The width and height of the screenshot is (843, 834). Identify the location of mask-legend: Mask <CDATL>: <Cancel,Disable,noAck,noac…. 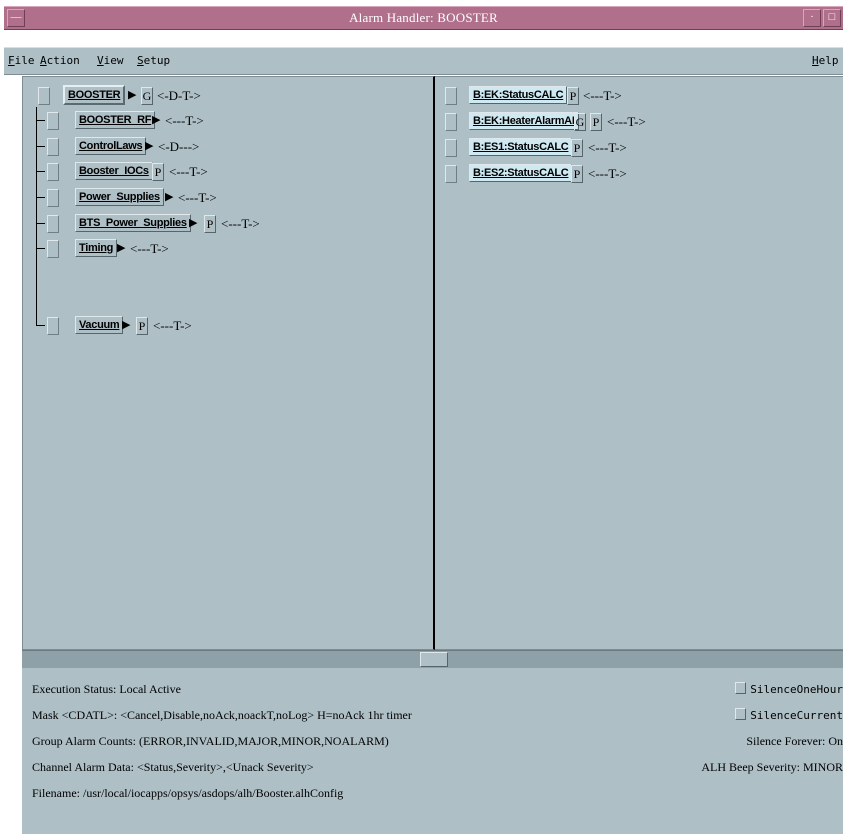
(222, 715).